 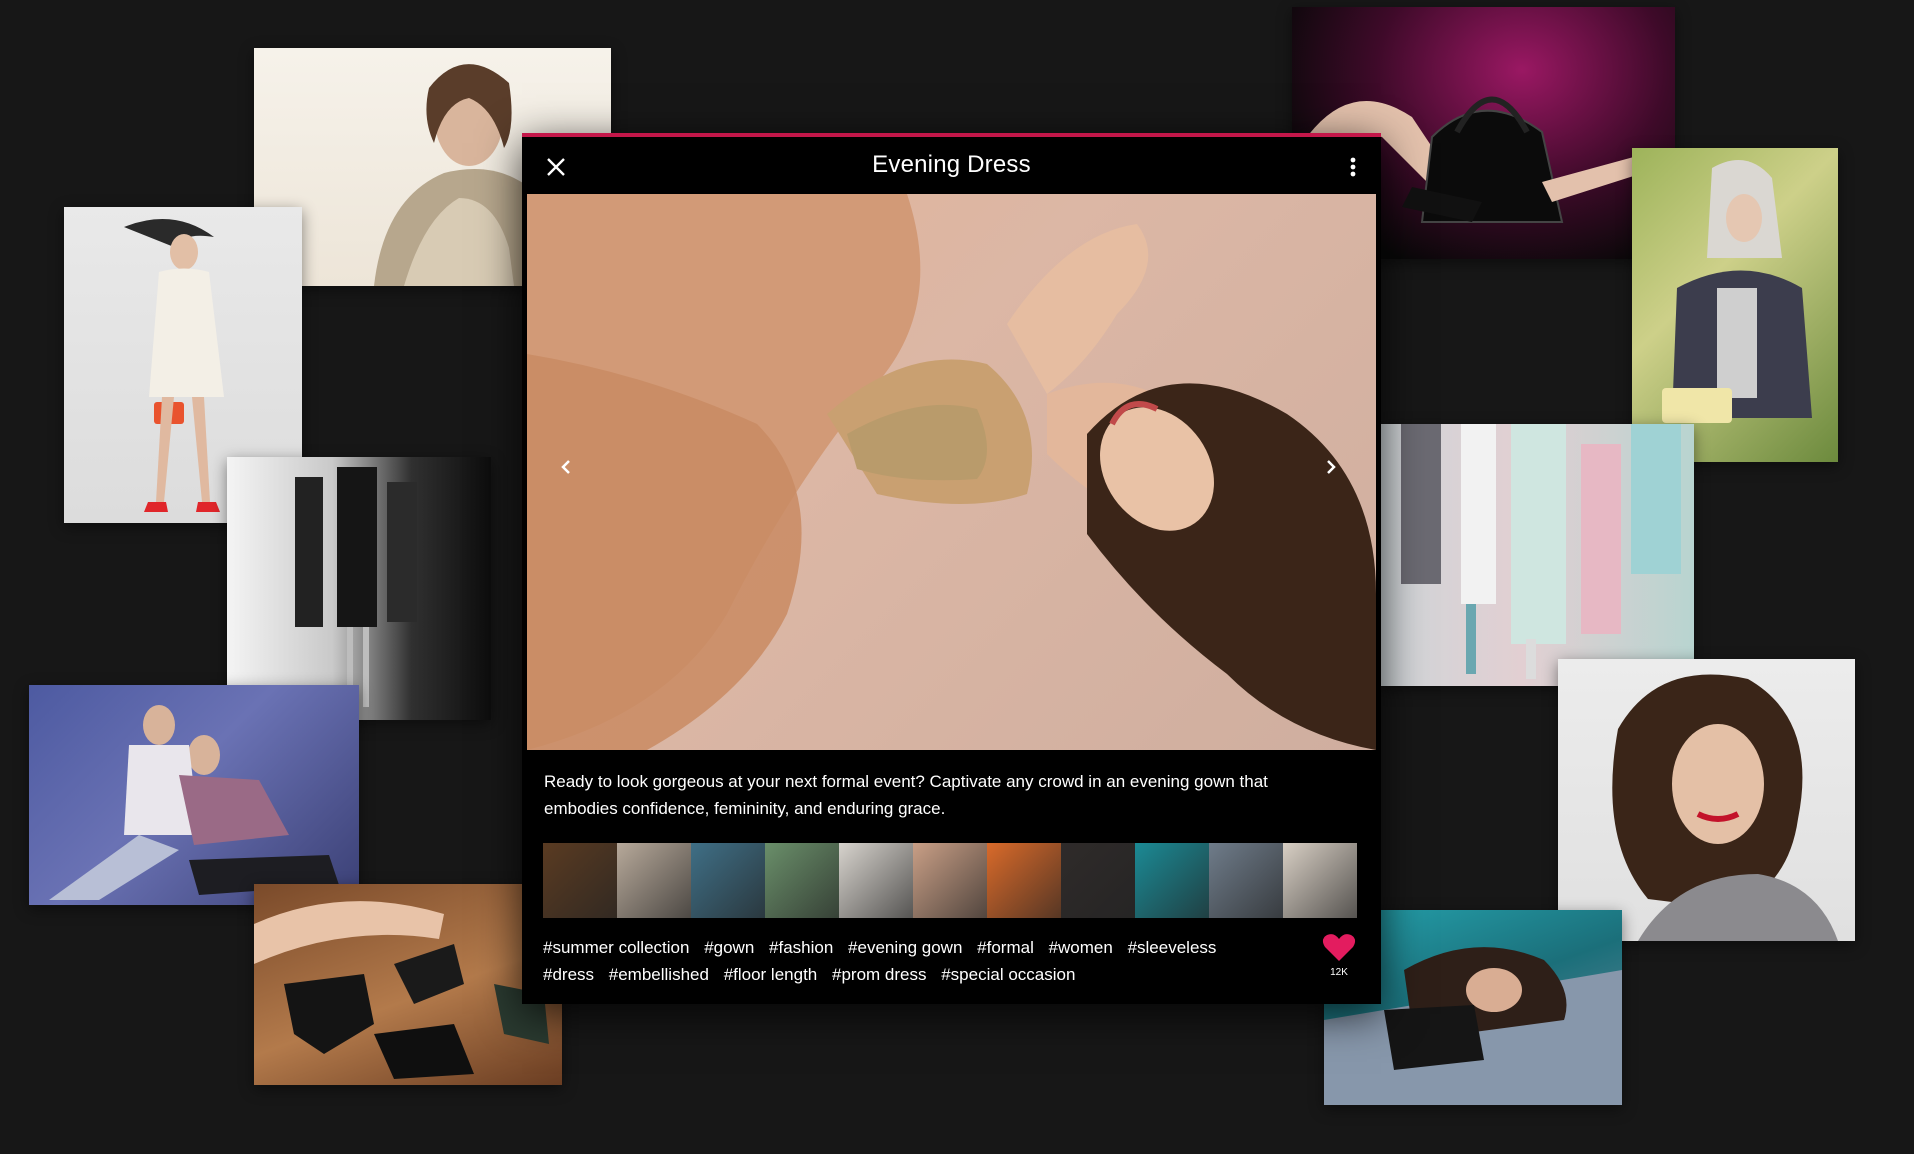 I want to click on next-image-button, so click(x=1331, y=467).